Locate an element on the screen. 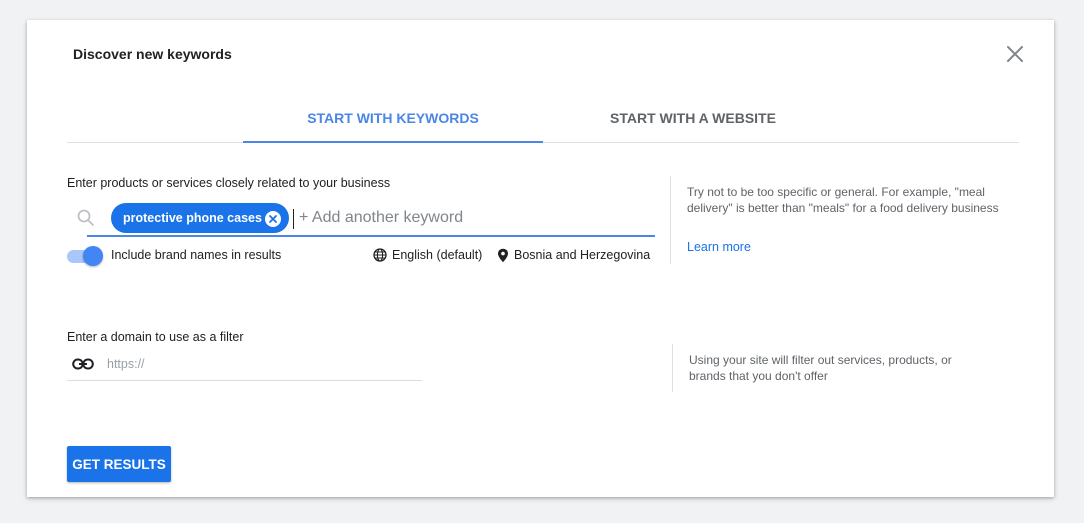 The width and height of the screenshot is (1084, 523). location-selector: Bosnia and Herzegovina is located at coordinates (573, 255).